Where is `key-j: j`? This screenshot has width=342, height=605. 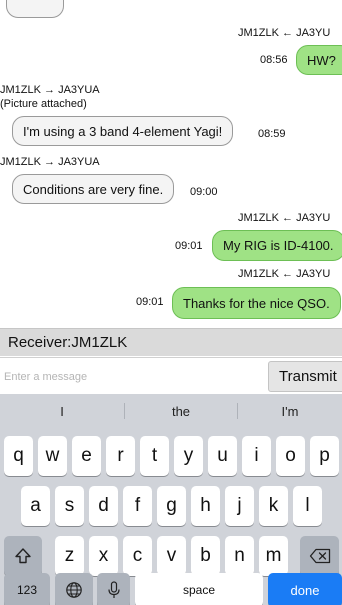
key-j: j is located at coordinates (239, 506).